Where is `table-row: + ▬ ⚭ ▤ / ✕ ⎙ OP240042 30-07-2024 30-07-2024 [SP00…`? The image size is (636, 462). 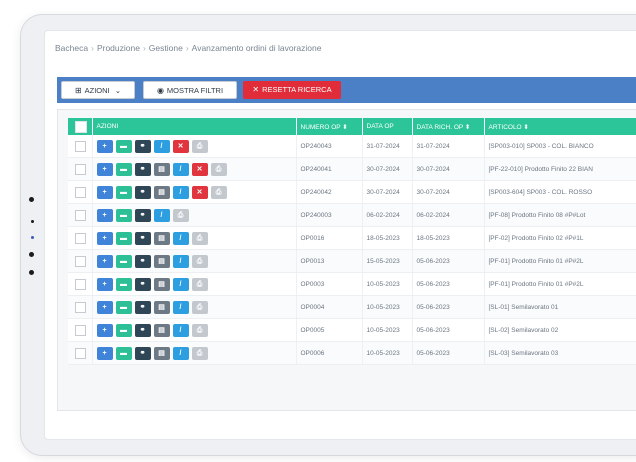 table-row: + ▬ ⚭ ▤ / ✕ ⎙ OP240042 30-07-2024 30-07-2024 [SP00… is located at coordinates (352, 192).